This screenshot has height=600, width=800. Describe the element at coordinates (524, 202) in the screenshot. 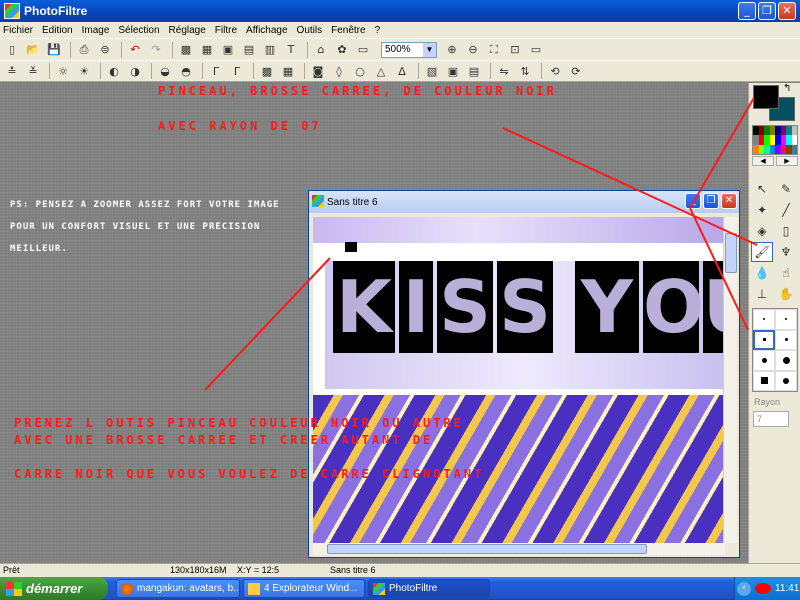

I see `image-window-title-bar: Sans titre 6 _ ❐ ✕` at that location.